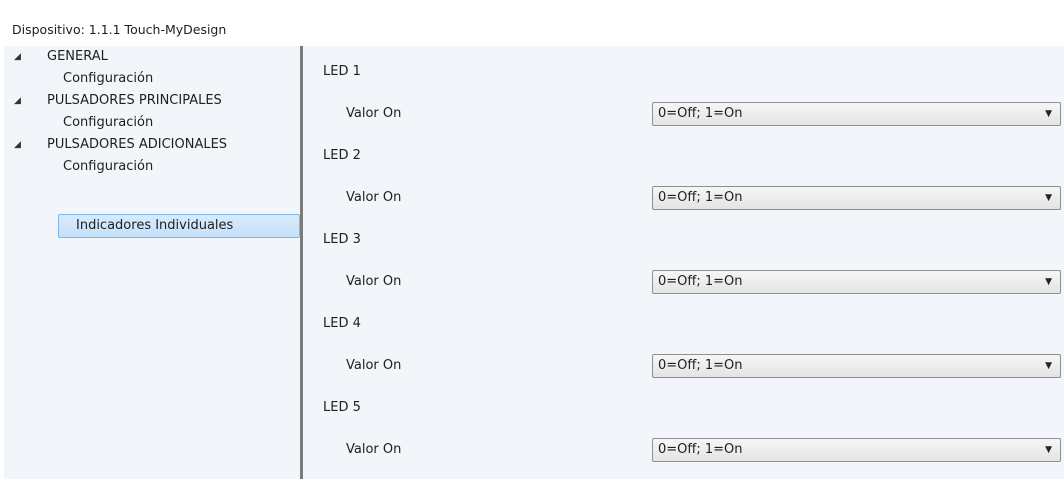 The image size is (1064, 479). What do you see at coordinates (856, 198) in the screenshot?
I see `led-2-valor-on-dropdown: 0=Off; 1=On ▼` at bounding box center [856, 198].